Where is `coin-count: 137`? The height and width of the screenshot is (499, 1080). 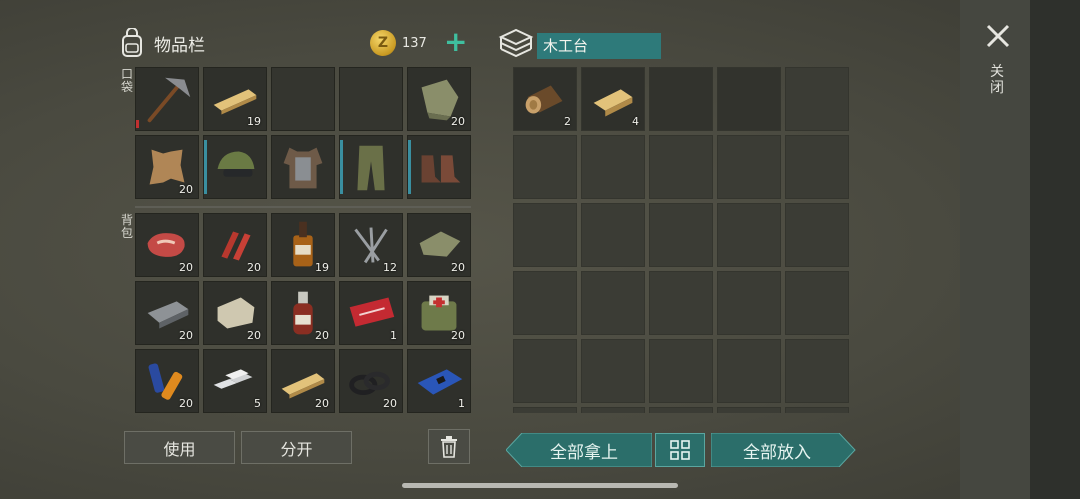
coin-count: 137 is located at coordinates (414, 43).